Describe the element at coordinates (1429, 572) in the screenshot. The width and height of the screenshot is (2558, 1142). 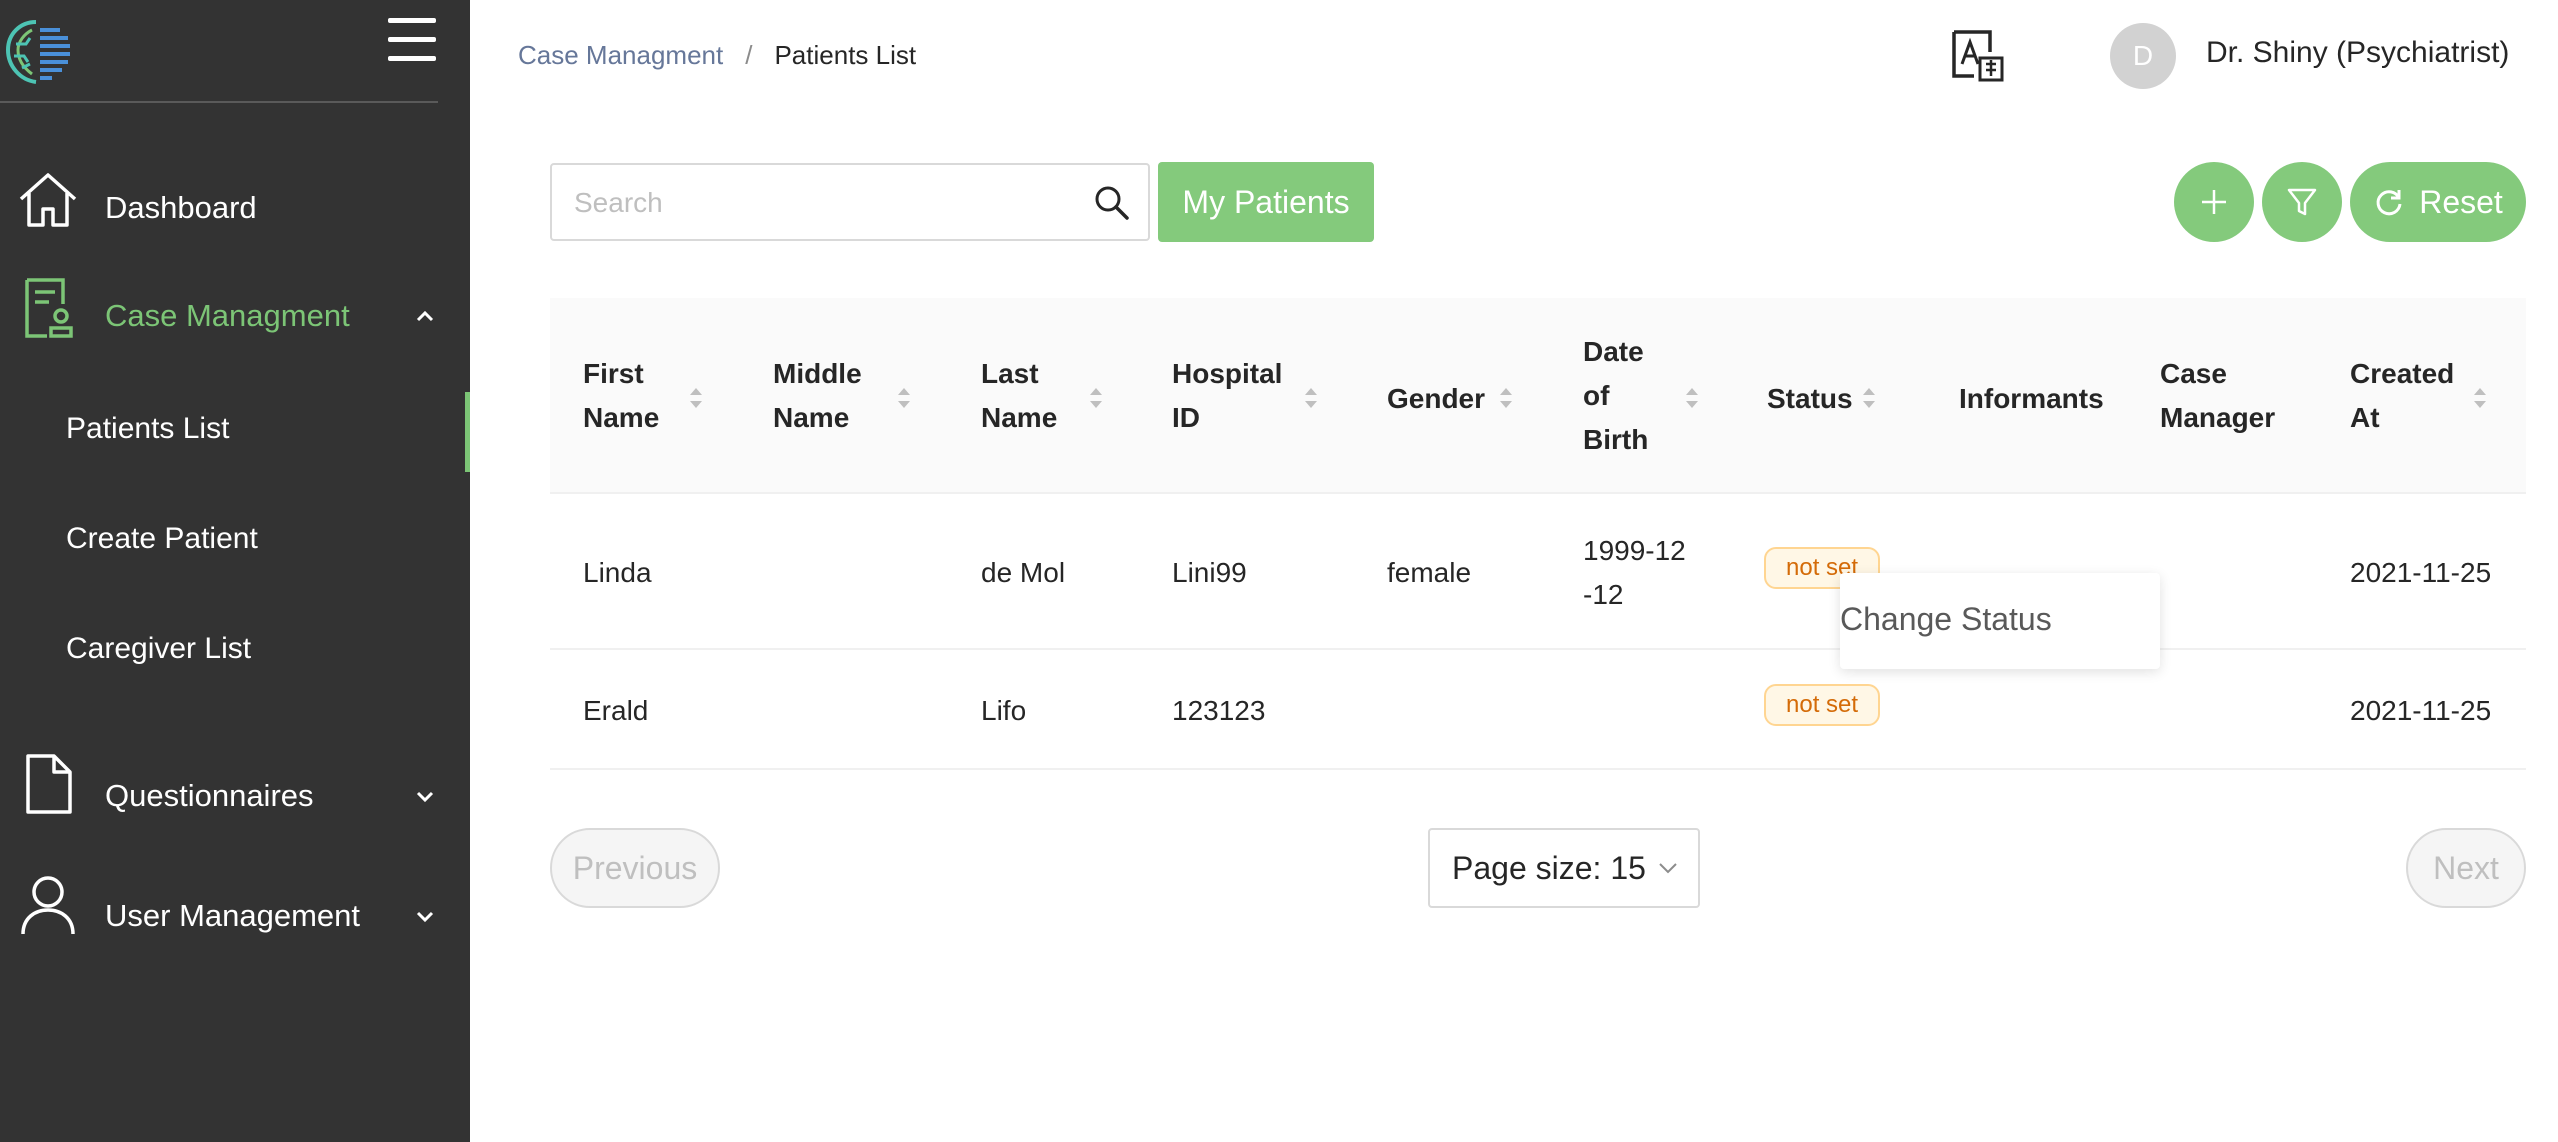
I see `cell-gender: female` at that location.